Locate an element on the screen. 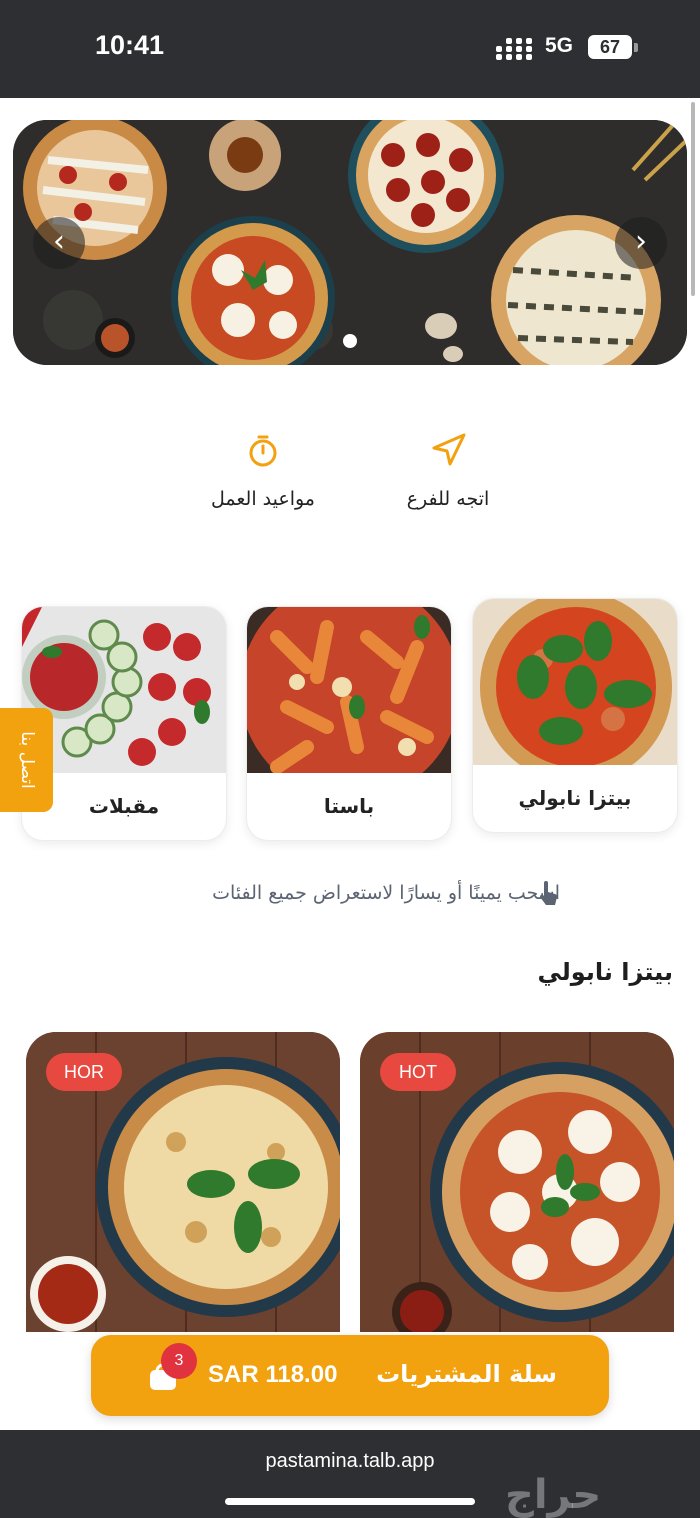 The width and height of the screenshot is (700, 1518). contact-us-label: اتصل بنا is located at coordinates (26, 760).